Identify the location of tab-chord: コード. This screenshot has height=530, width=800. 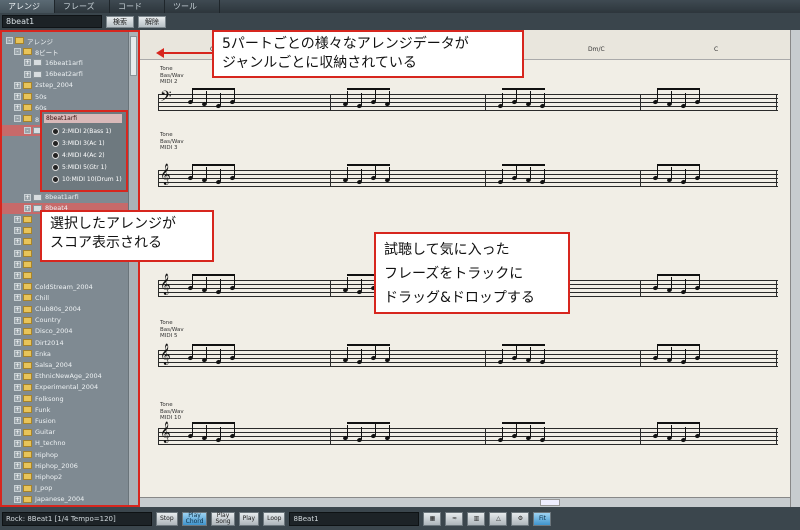
(137, 6).